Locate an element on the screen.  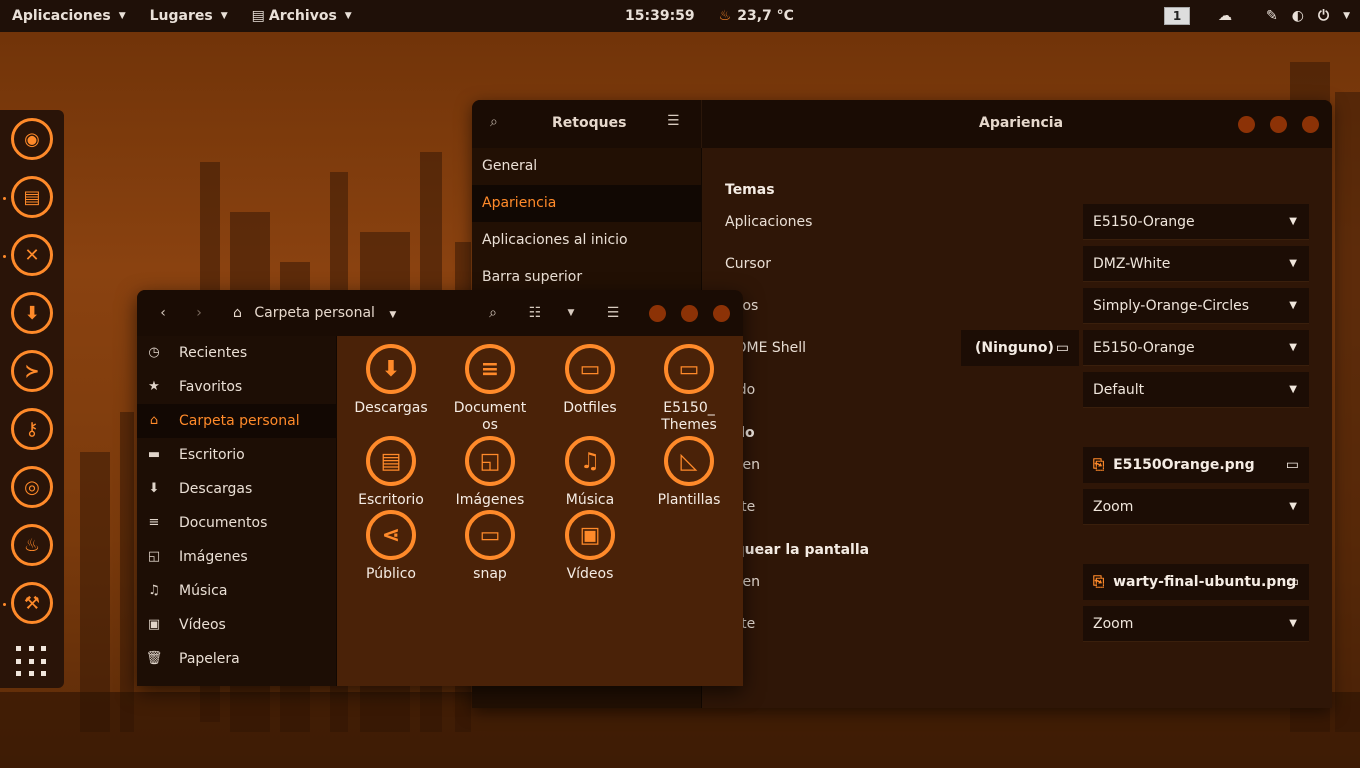
image-icon: ◱ is located at coordinates (490, 461).